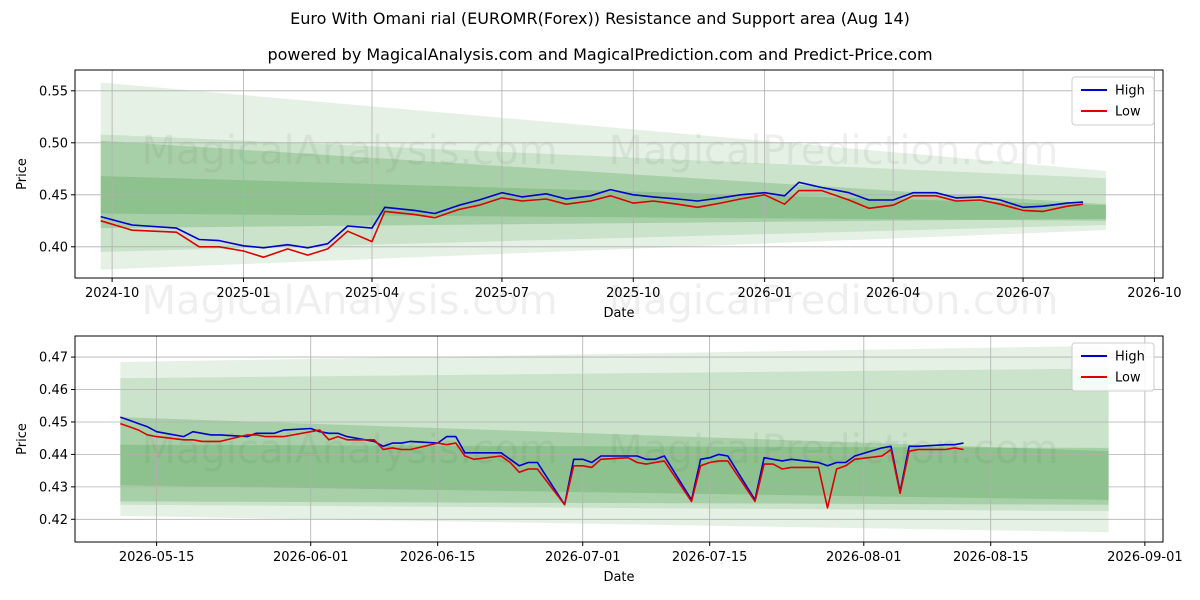 The width and height of the screenshot is (1200, 600). Describe the element at coordinates (53, 247) in the screenshot. I see `overview-ytick-label: 0.40` at that location.